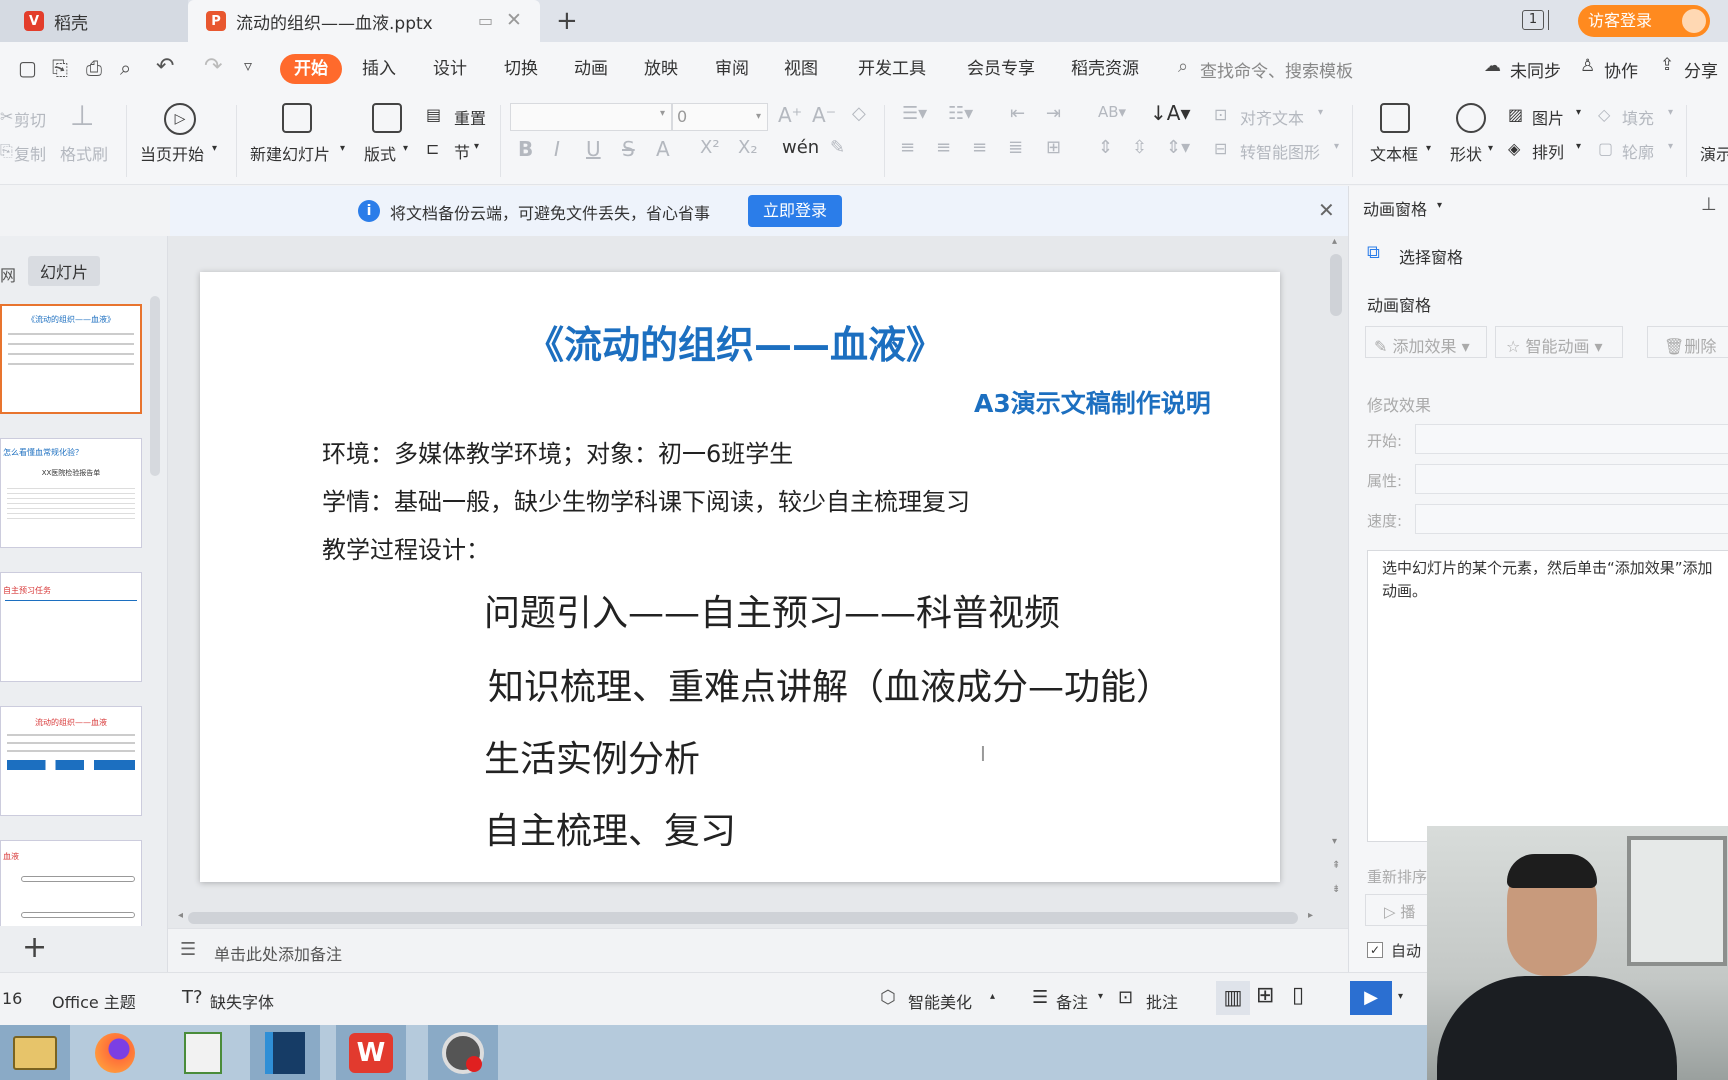 The image size is (1728, 1080). I want to click on auto-preview-checkbox: ✓, so click(1375, 950).